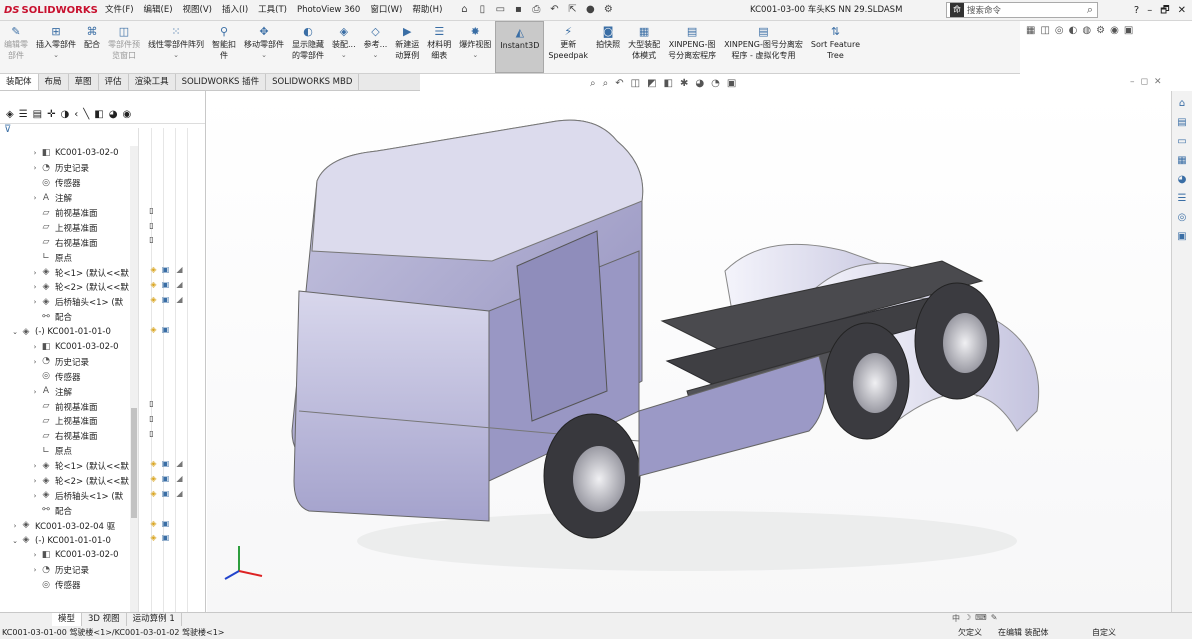 Image resolution: width=1192 pixels, height=639 pixels. Describe the element at coordinates (65, 272) in the screenshot. I see `tree-item: › ◈ 轮<1> (默认<<默` at that location.